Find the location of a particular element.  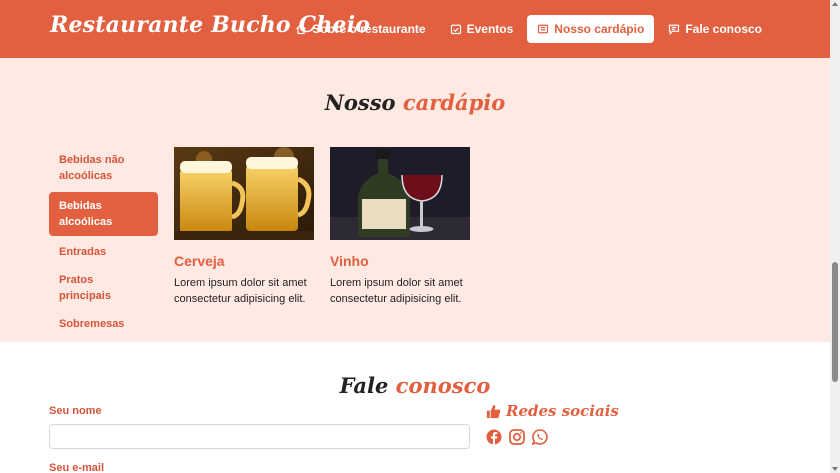

wine-image is located at coordinates (400, 193).